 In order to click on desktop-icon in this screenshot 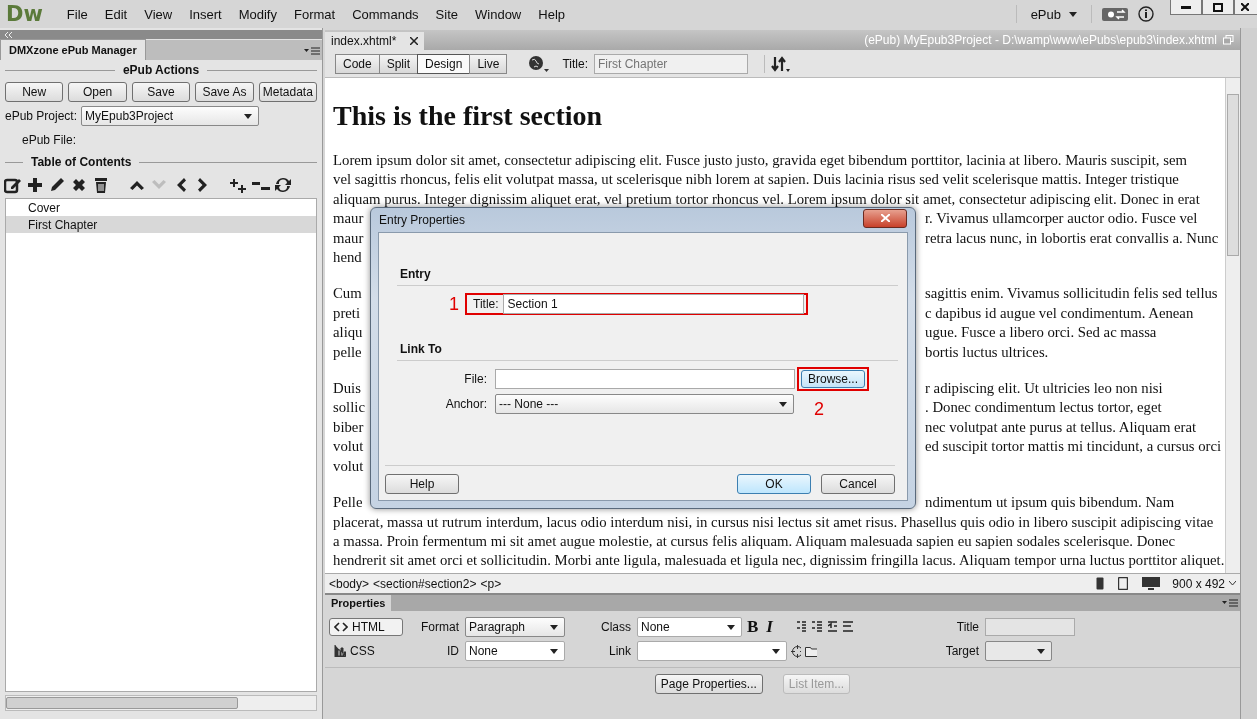, I will do `click(1151, 583)`.